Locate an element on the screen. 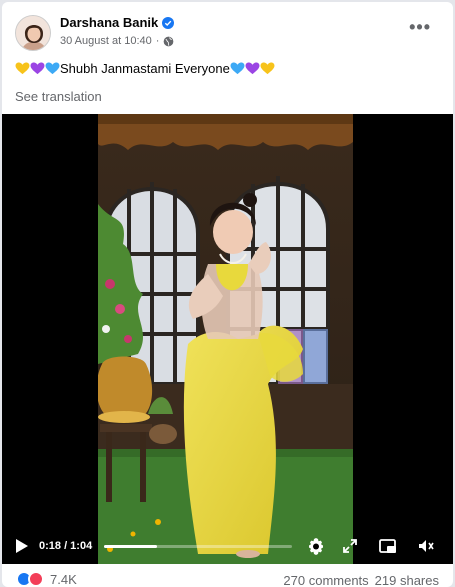 Image resolution: width=455 pixels, height=587 pixels. reactions-summary: 7.4K is located at coordinates (46, 579).